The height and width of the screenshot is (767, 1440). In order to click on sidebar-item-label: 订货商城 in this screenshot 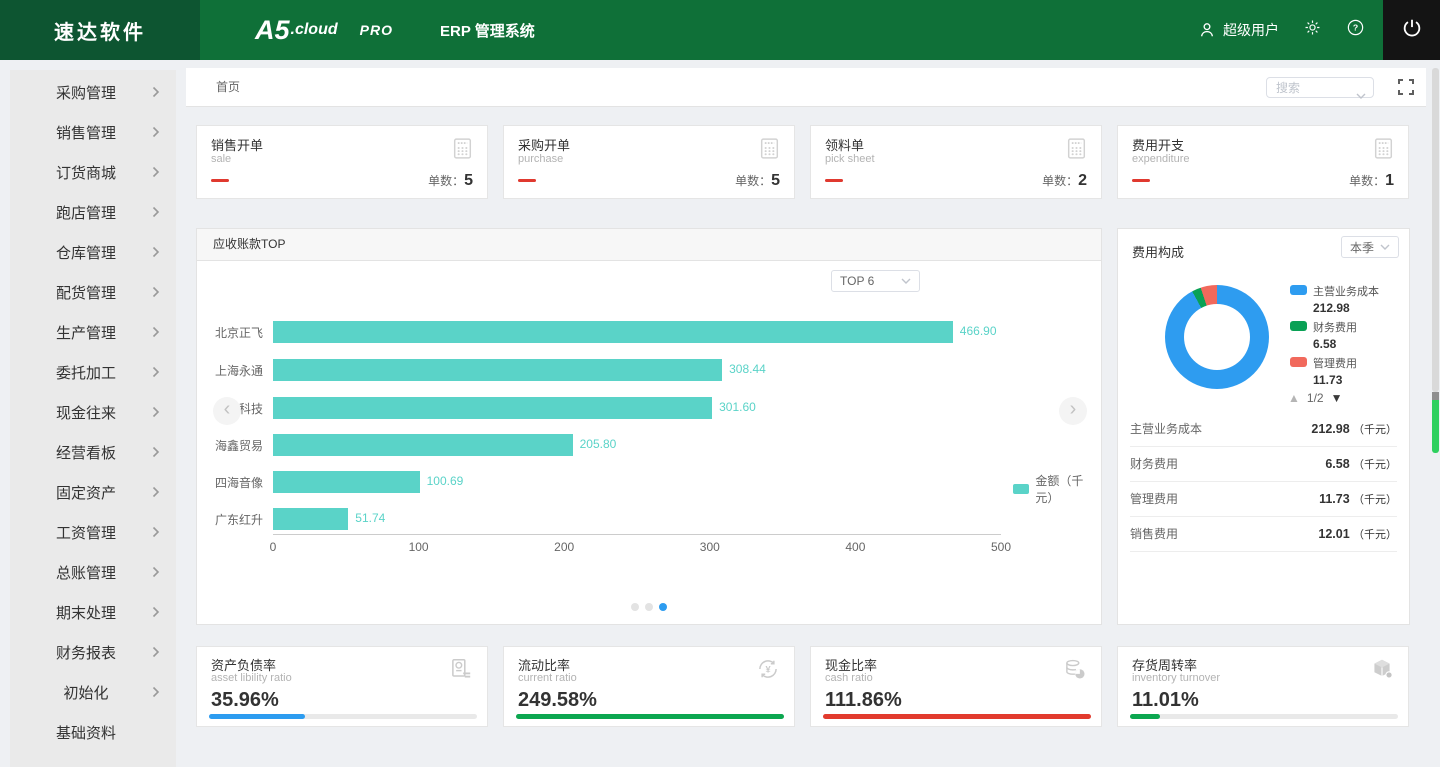, I will do `click(85, 173)`.